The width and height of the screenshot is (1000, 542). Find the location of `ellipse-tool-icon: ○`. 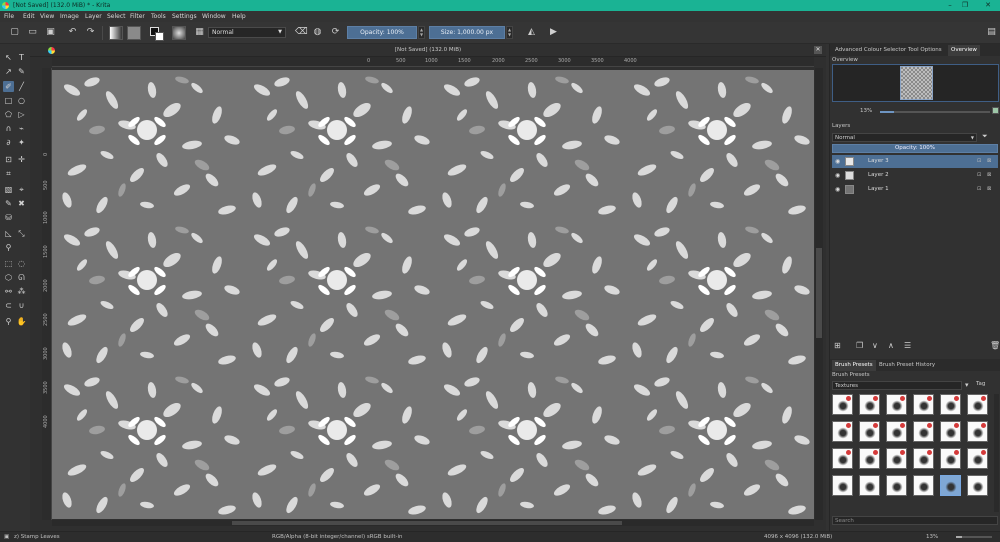

ellipse-tool-icon: ○ is located at coordinates (21, 100).